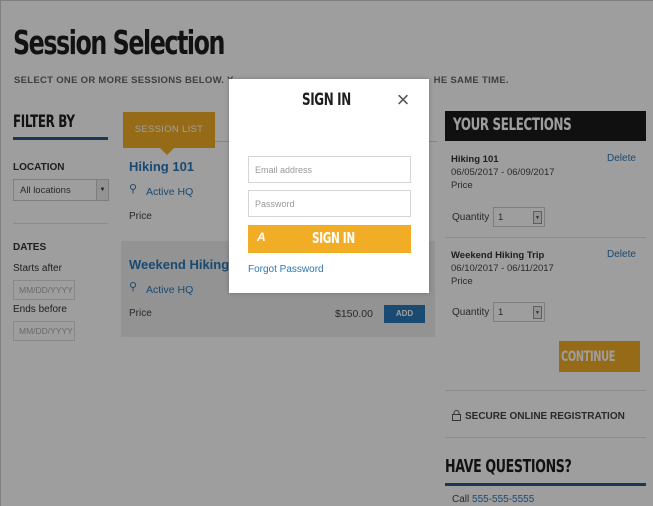  I want to click on password-field: Password, so click(329, 203).